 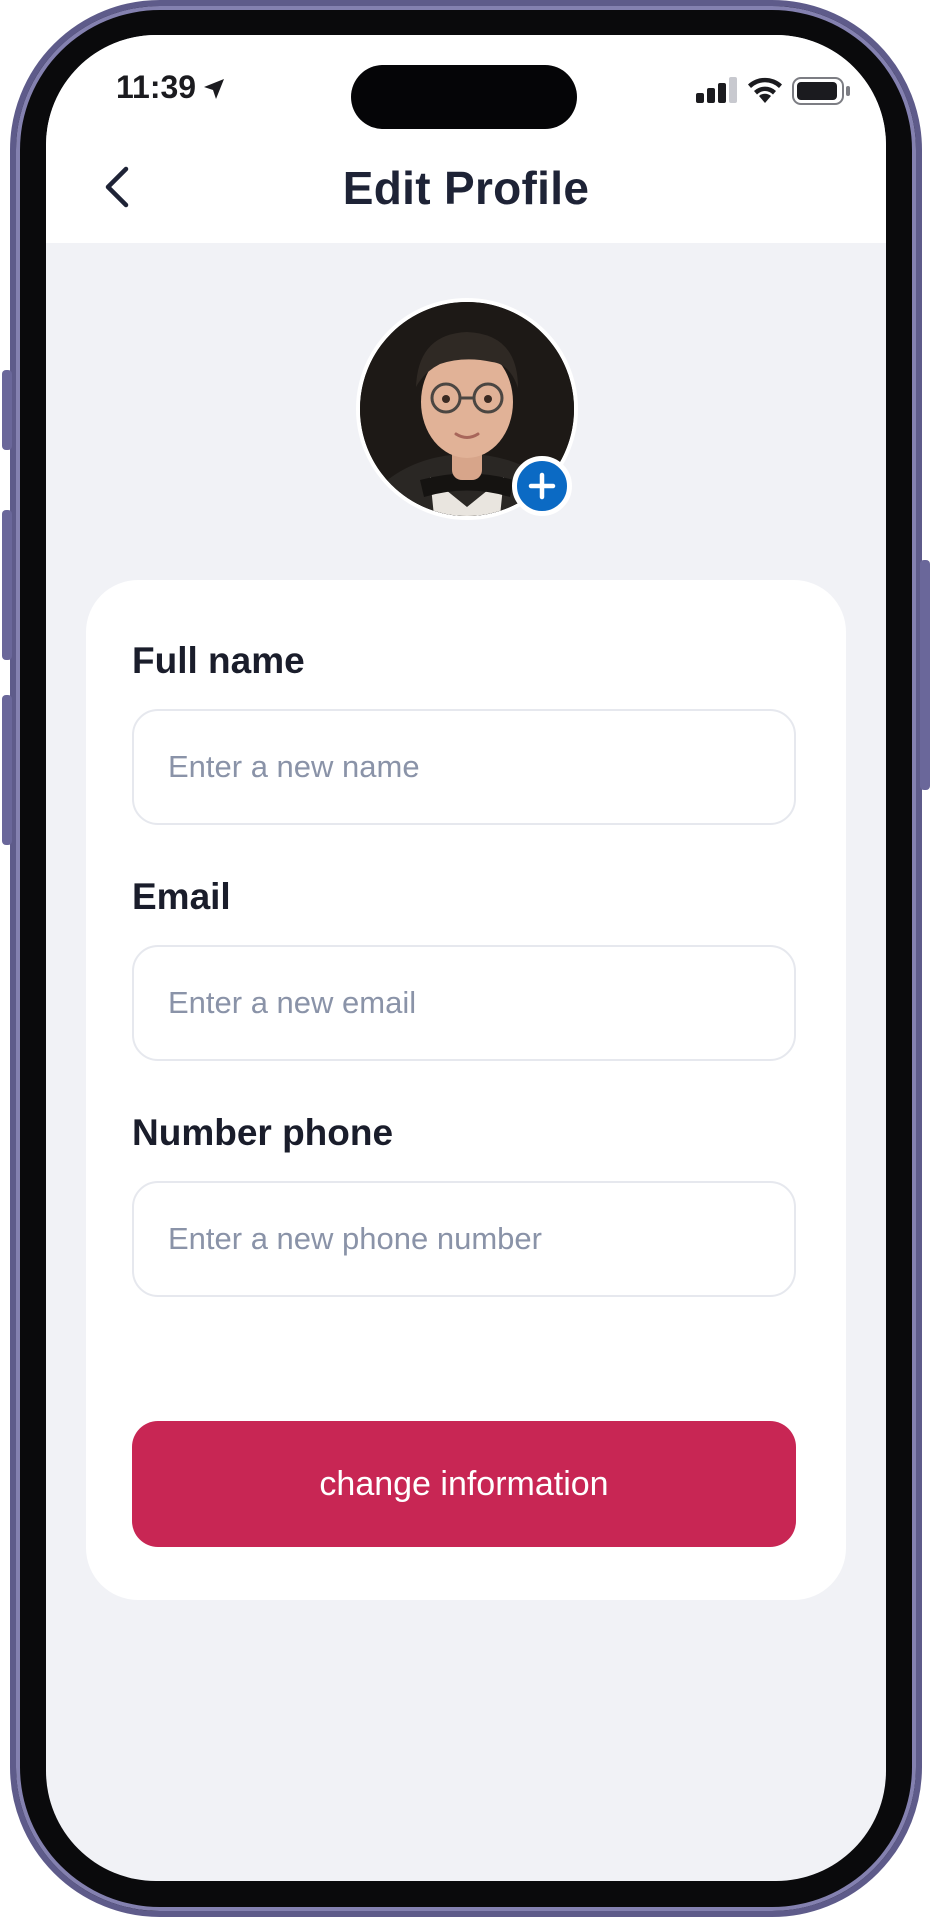 I want to click on mute-switch, so click(x=7, y=410).